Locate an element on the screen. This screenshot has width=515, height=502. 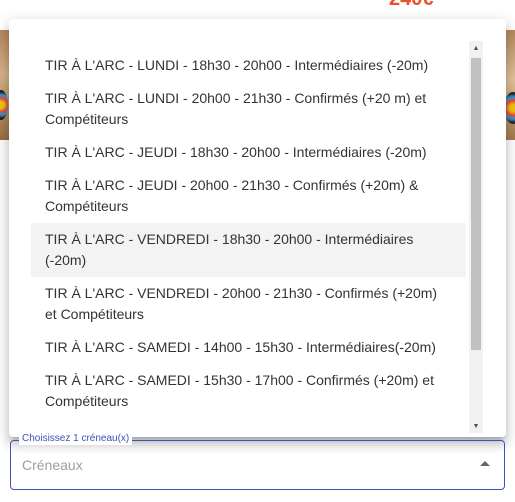
arrow-up-icon is located at coordinates (485, 463).